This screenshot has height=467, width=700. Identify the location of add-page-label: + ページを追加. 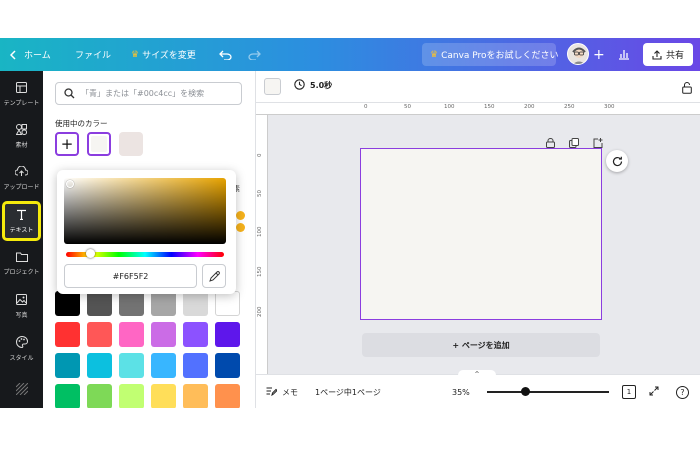
(481, 345).